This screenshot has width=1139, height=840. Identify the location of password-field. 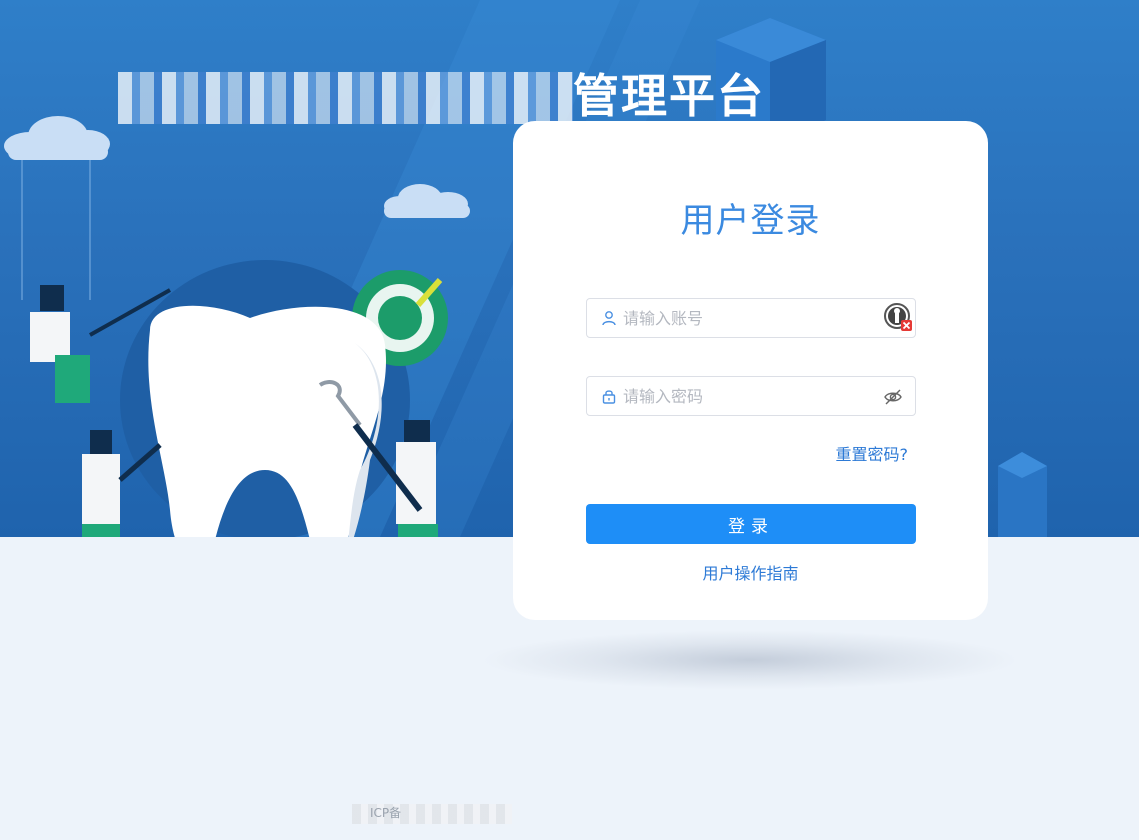
(751, 396).